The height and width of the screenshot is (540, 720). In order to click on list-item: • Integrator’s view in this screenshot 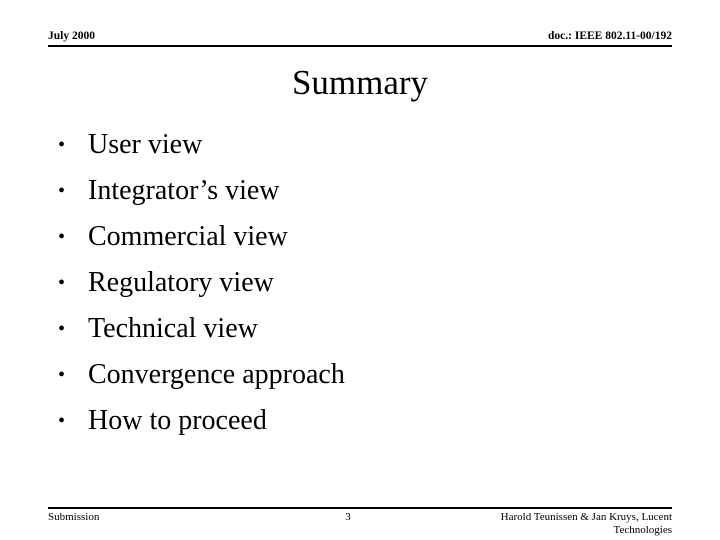, I will do `click(368, 191)`.